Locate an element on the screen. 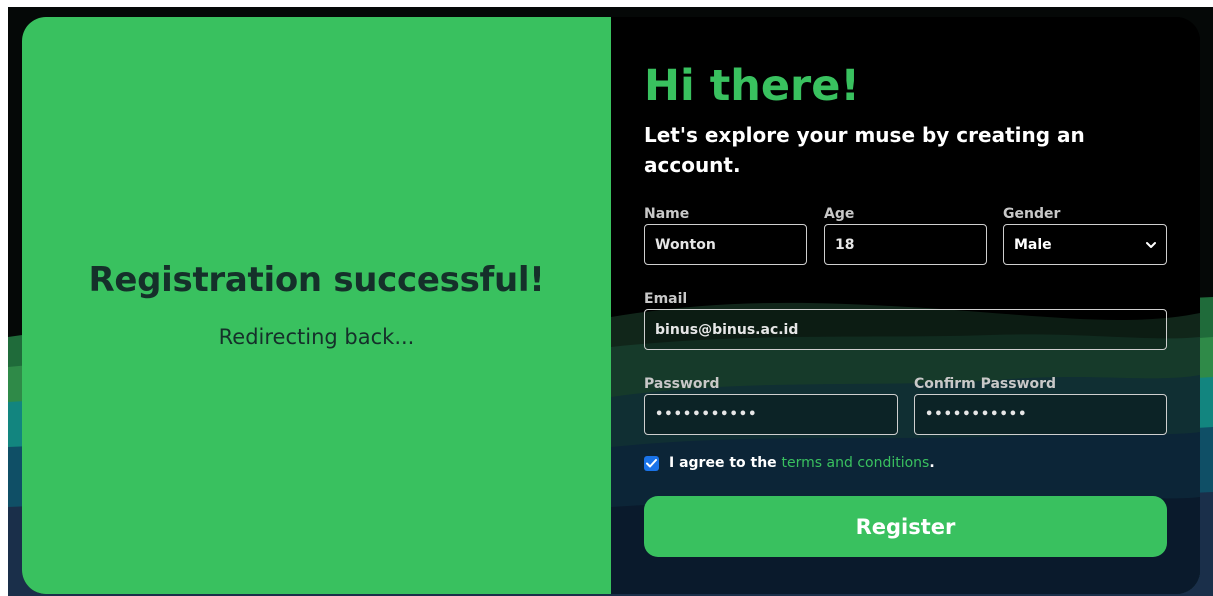  age-label: Age is located at coordinates (839, 214).